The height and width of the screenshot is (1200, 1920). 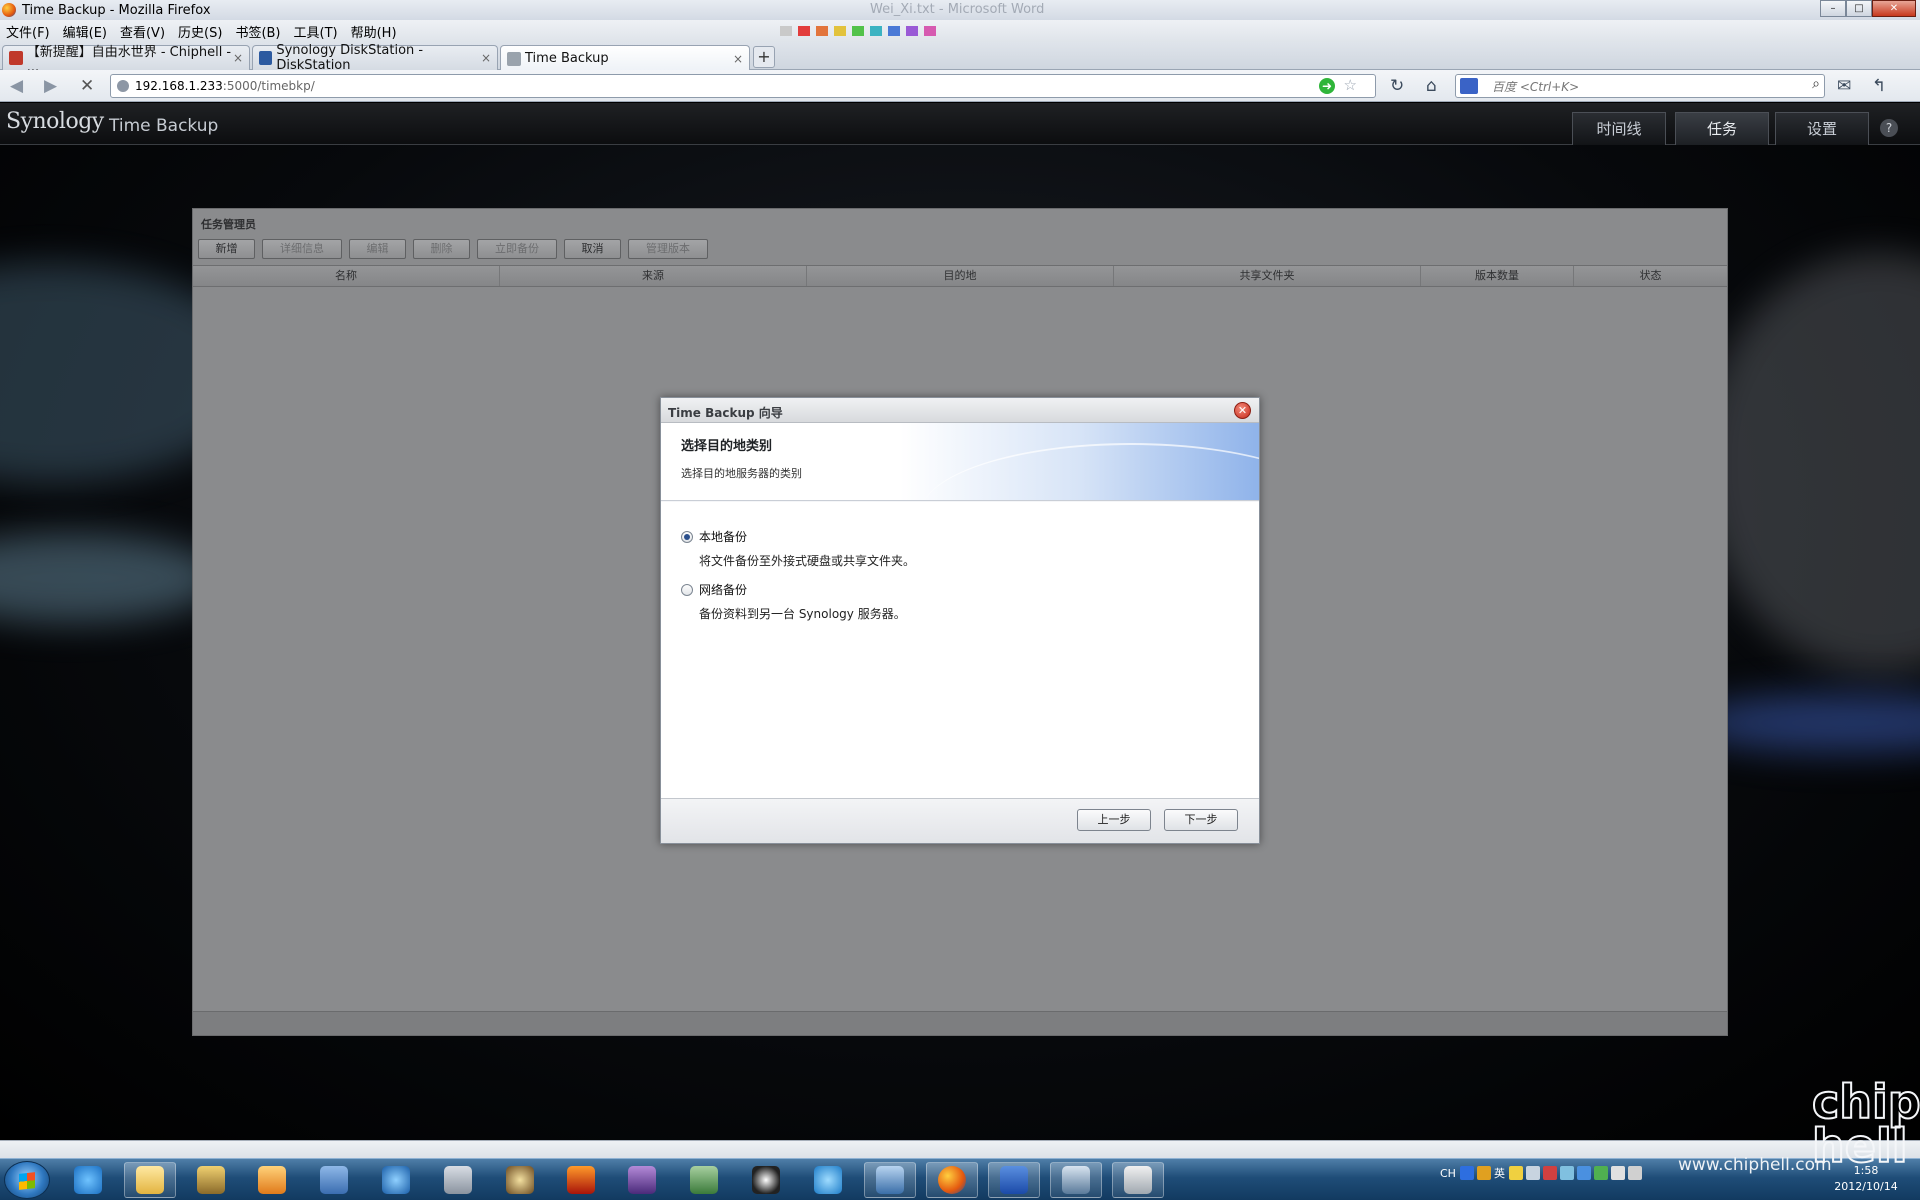 I want to click on cpuz-taskbar-icon, so click(x=642, y=1180).